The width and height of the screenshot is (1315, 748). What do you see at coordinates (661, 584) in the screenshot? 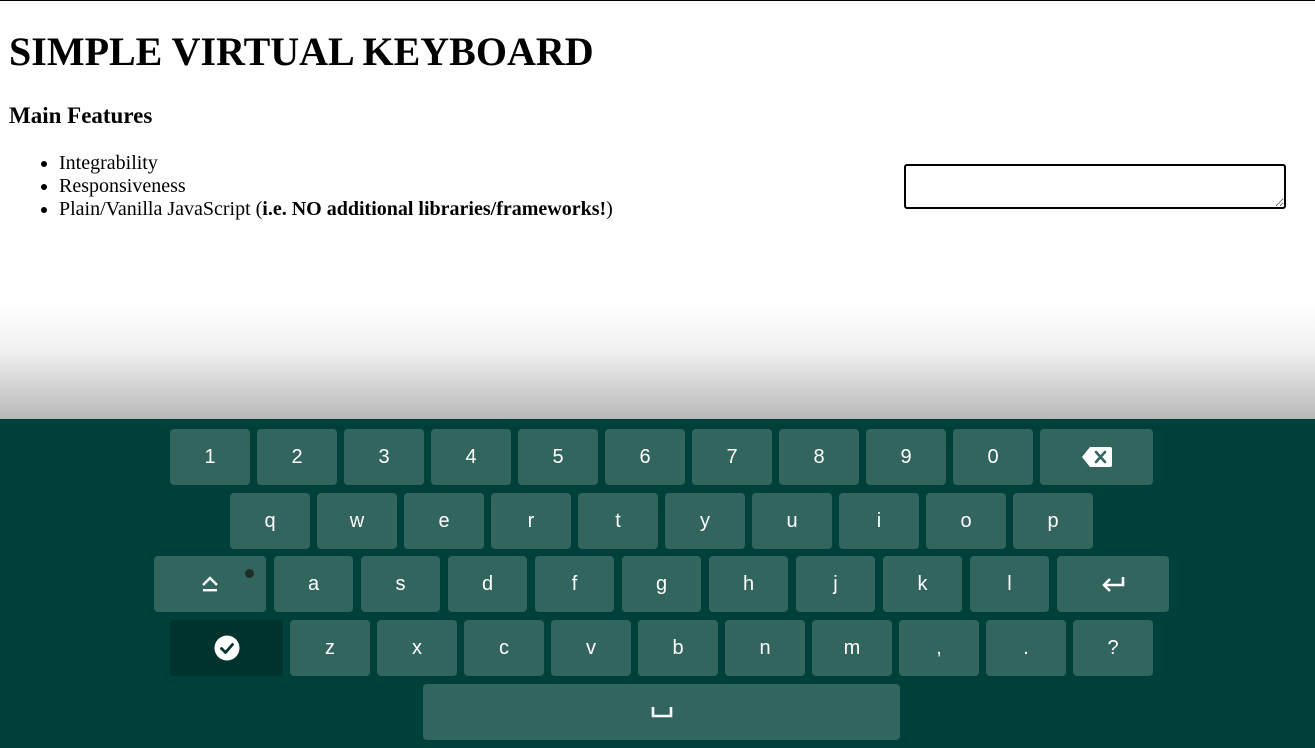
I see `key-g: g` at bounding box center [661, 584].